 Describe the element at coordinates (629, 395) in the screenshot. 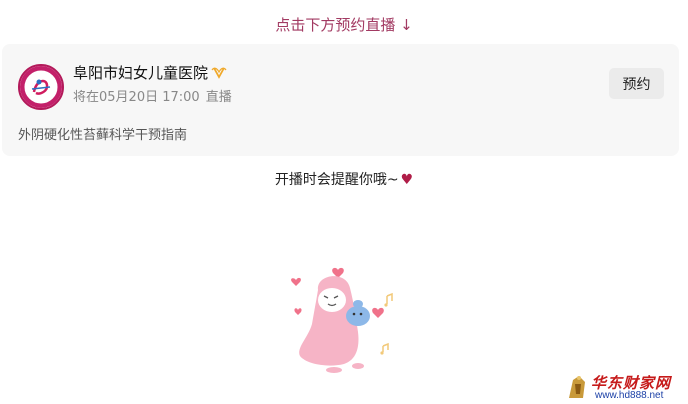

I see `watermark-url: www.hd888.net` at that location.